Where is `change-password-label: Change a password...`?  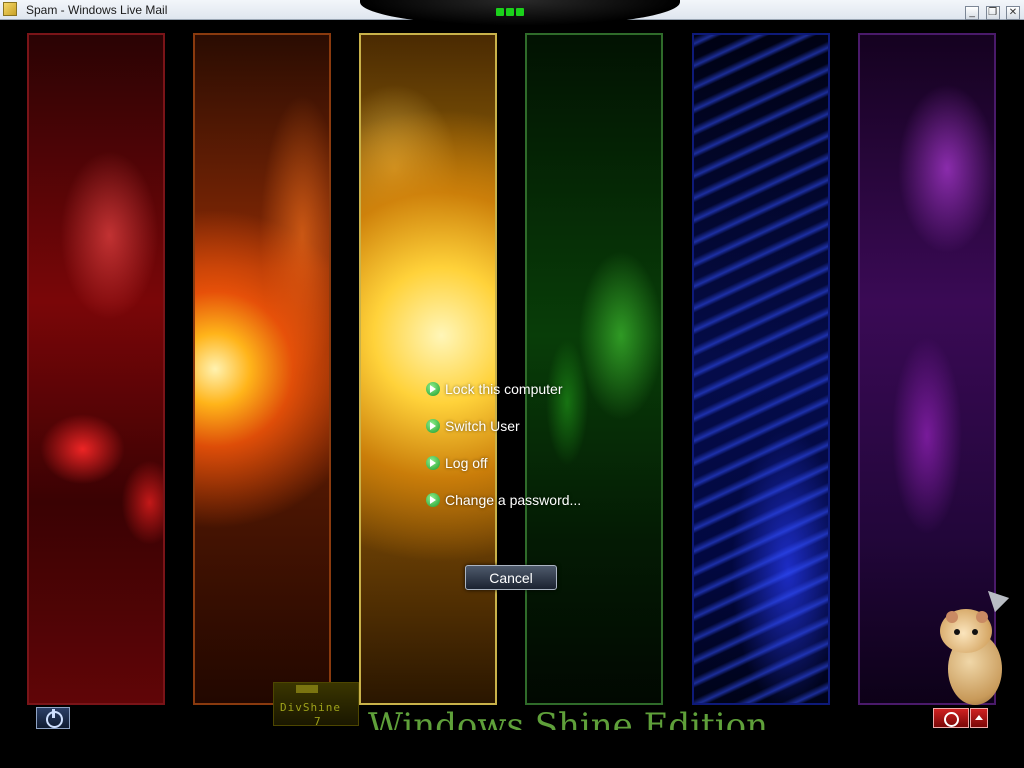
change-password-label: Change a password... is located at coordinates (513, 500).